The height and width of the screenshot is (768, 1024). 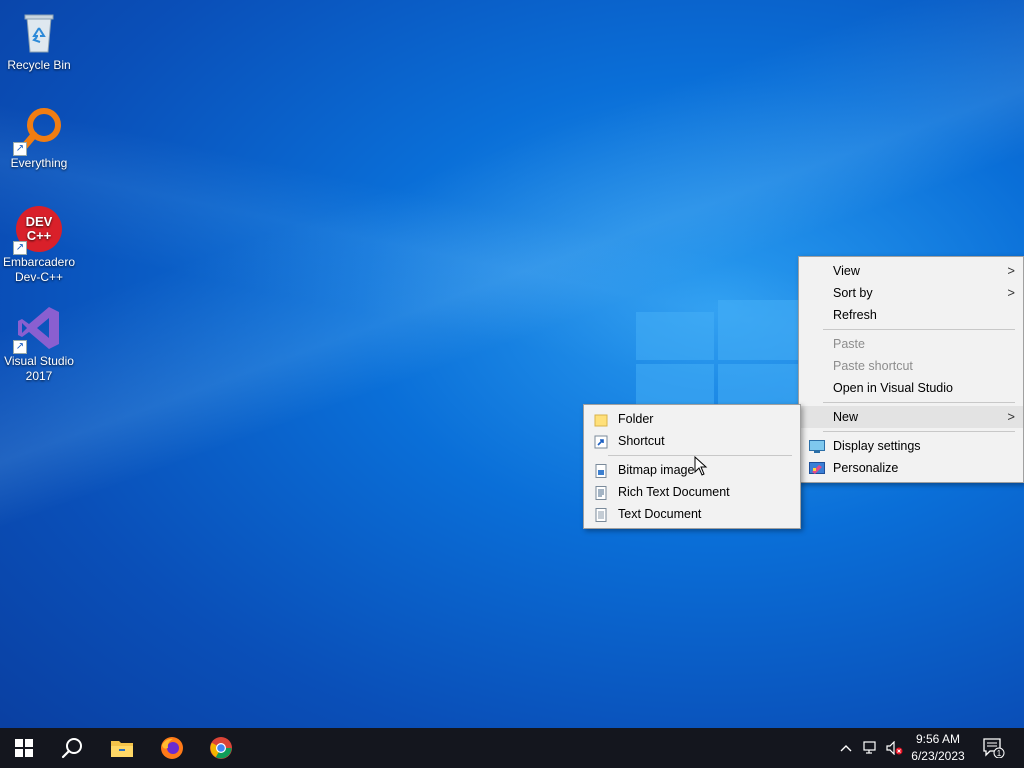 What do you see at coordinates (938, 747) in the screenshot?
I see `clock: 9:56 AM 6/23/2023` at bounding box center [938, 747].